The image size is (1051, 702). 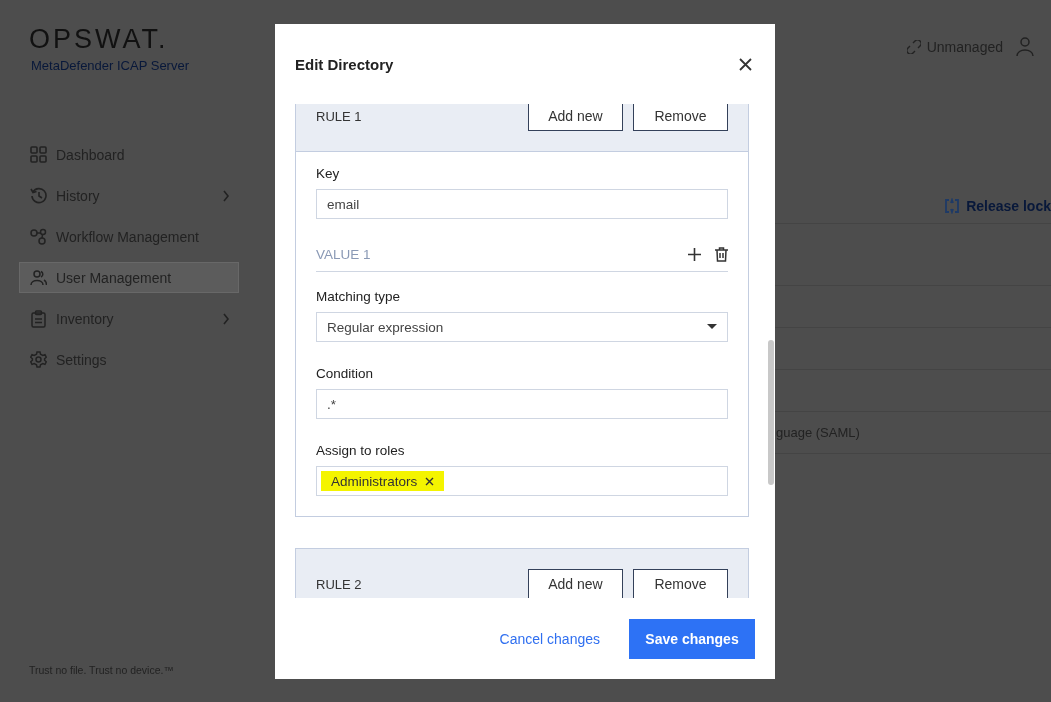 I want to click on cancel-link: Cancel changes, so click(x=549, y=638).